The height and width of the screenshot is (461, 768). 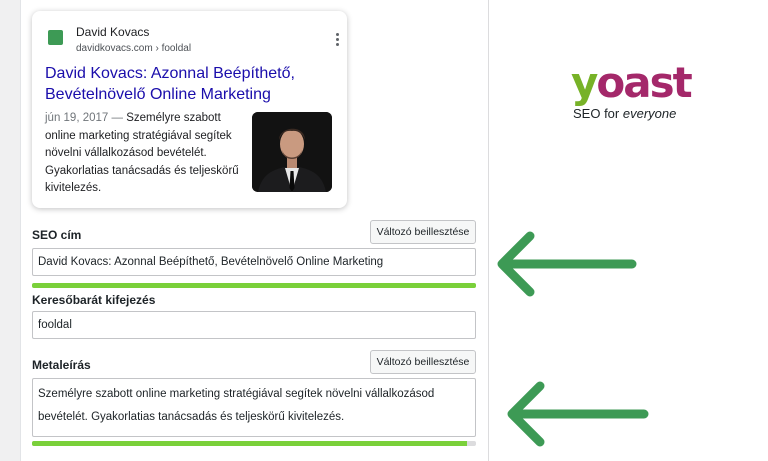 What do you see at coordinates (423, 362) in the screenshot?
I see `meta-description-insert-variable-button: Változó beillesztése` at bounding box center [423, 362].